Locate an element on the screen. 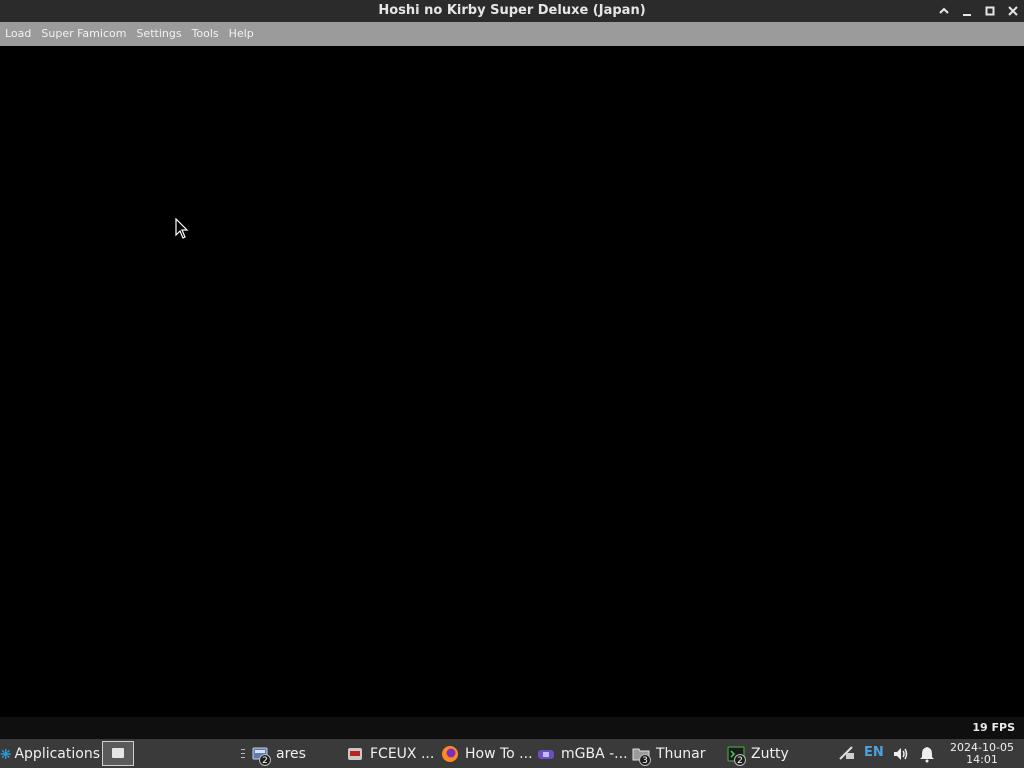  chevron-up-icon is located at coordinates (944, 10).